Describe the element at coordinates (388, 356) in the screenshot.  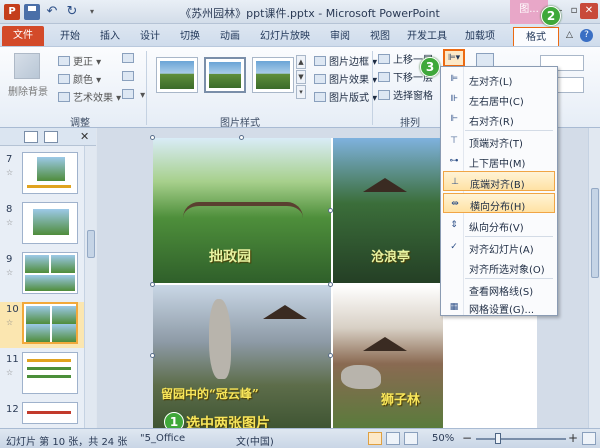
I see `photo-shizilin-garden: 狮子林` at that location.